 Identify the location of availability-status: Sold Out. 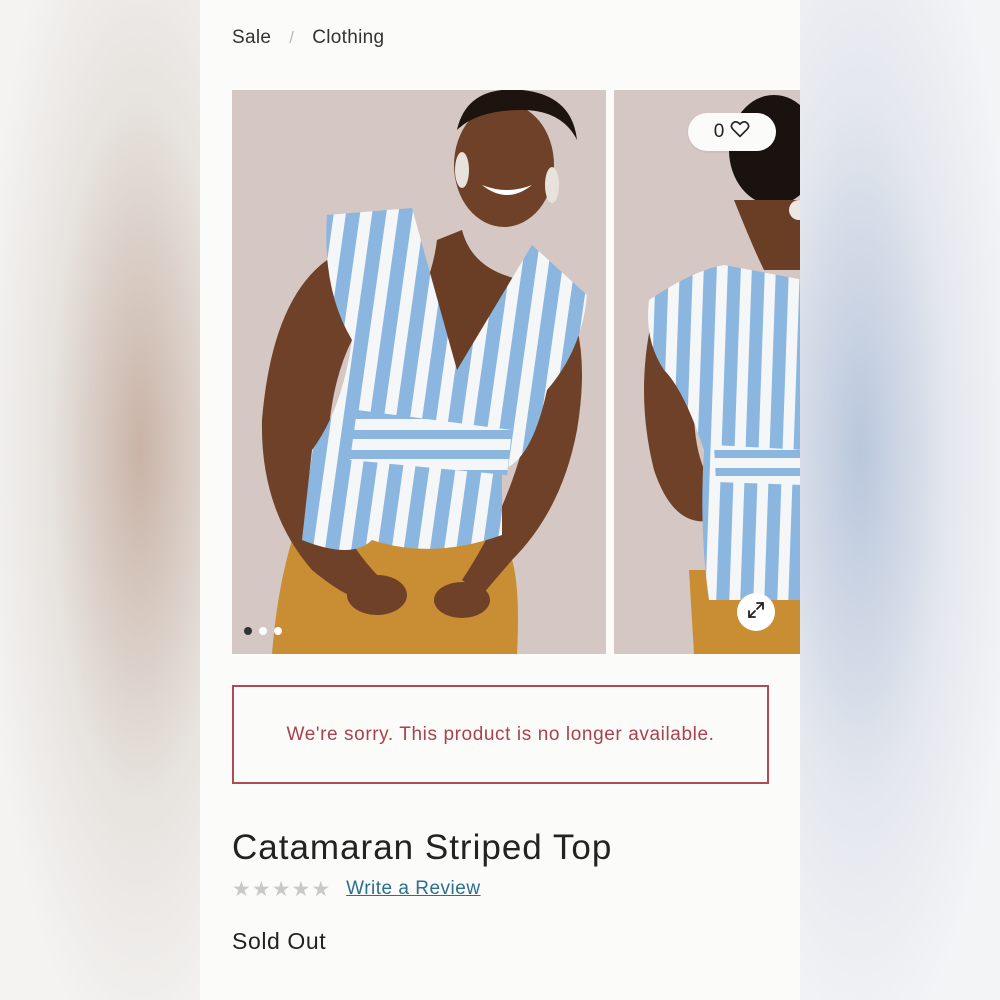
(279, 941).